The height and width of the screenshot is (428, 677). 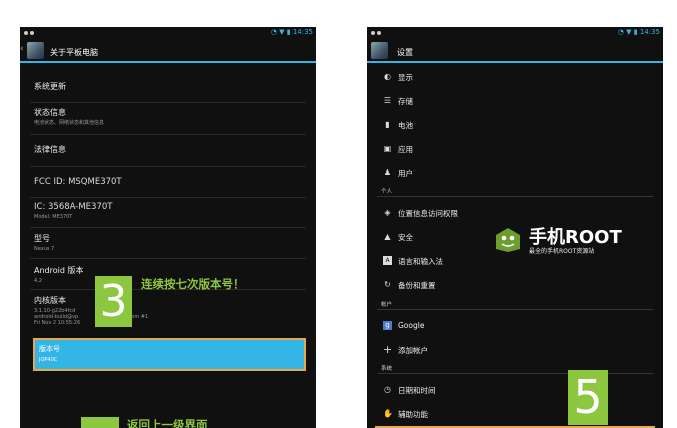 I want to click on step-3-badge: 3, so click(x=113, y=301).